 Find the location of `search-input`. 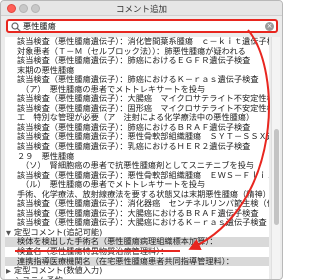

search-input is located at coordinates (140, 26).